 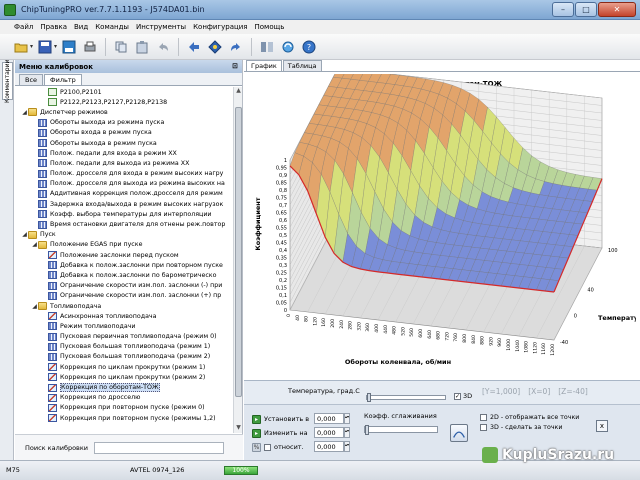 What do you see at coordinates (459, 433) in the screenshot?
I see `smooth-apply-button` at bounding box center [459, 433].